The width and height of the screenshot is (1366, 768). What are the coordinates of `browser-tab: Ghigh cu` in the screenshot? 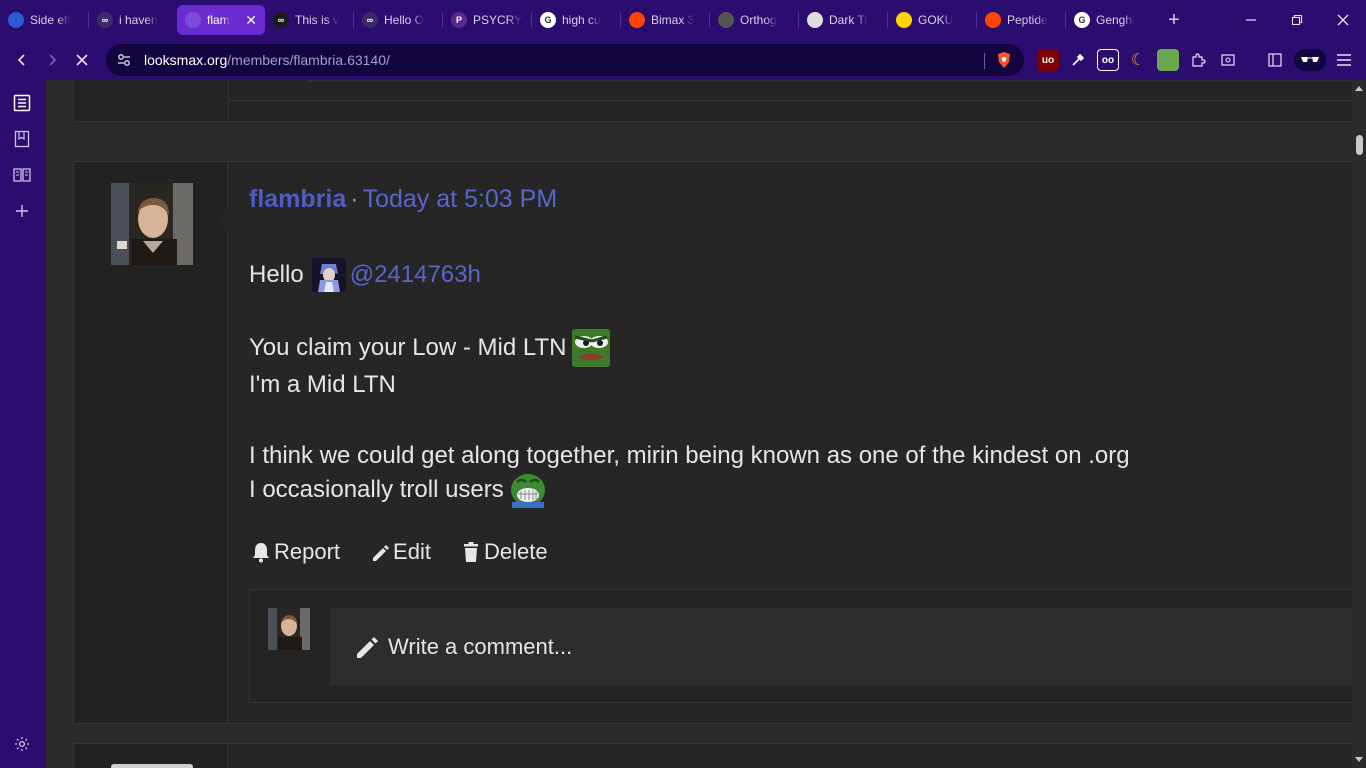 It's located at (576, 20).